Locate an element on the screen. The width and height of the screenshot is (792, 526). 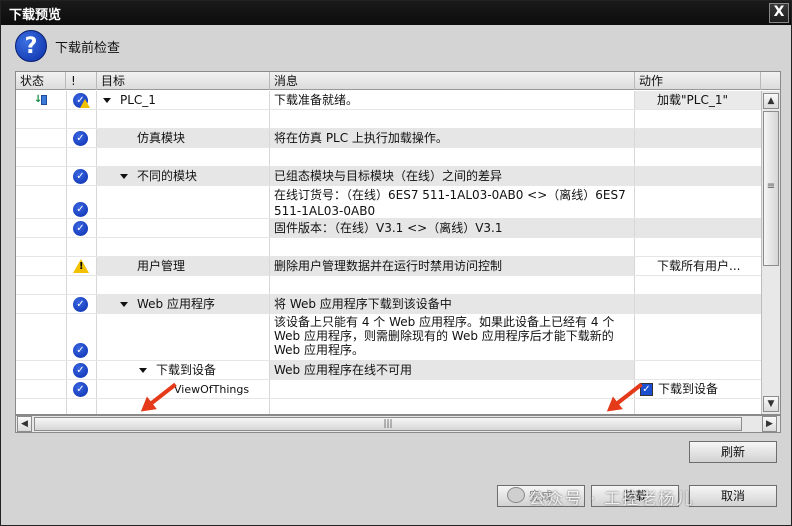
row-message: 下载准备就绪。 is located at coordinates (316, 100).